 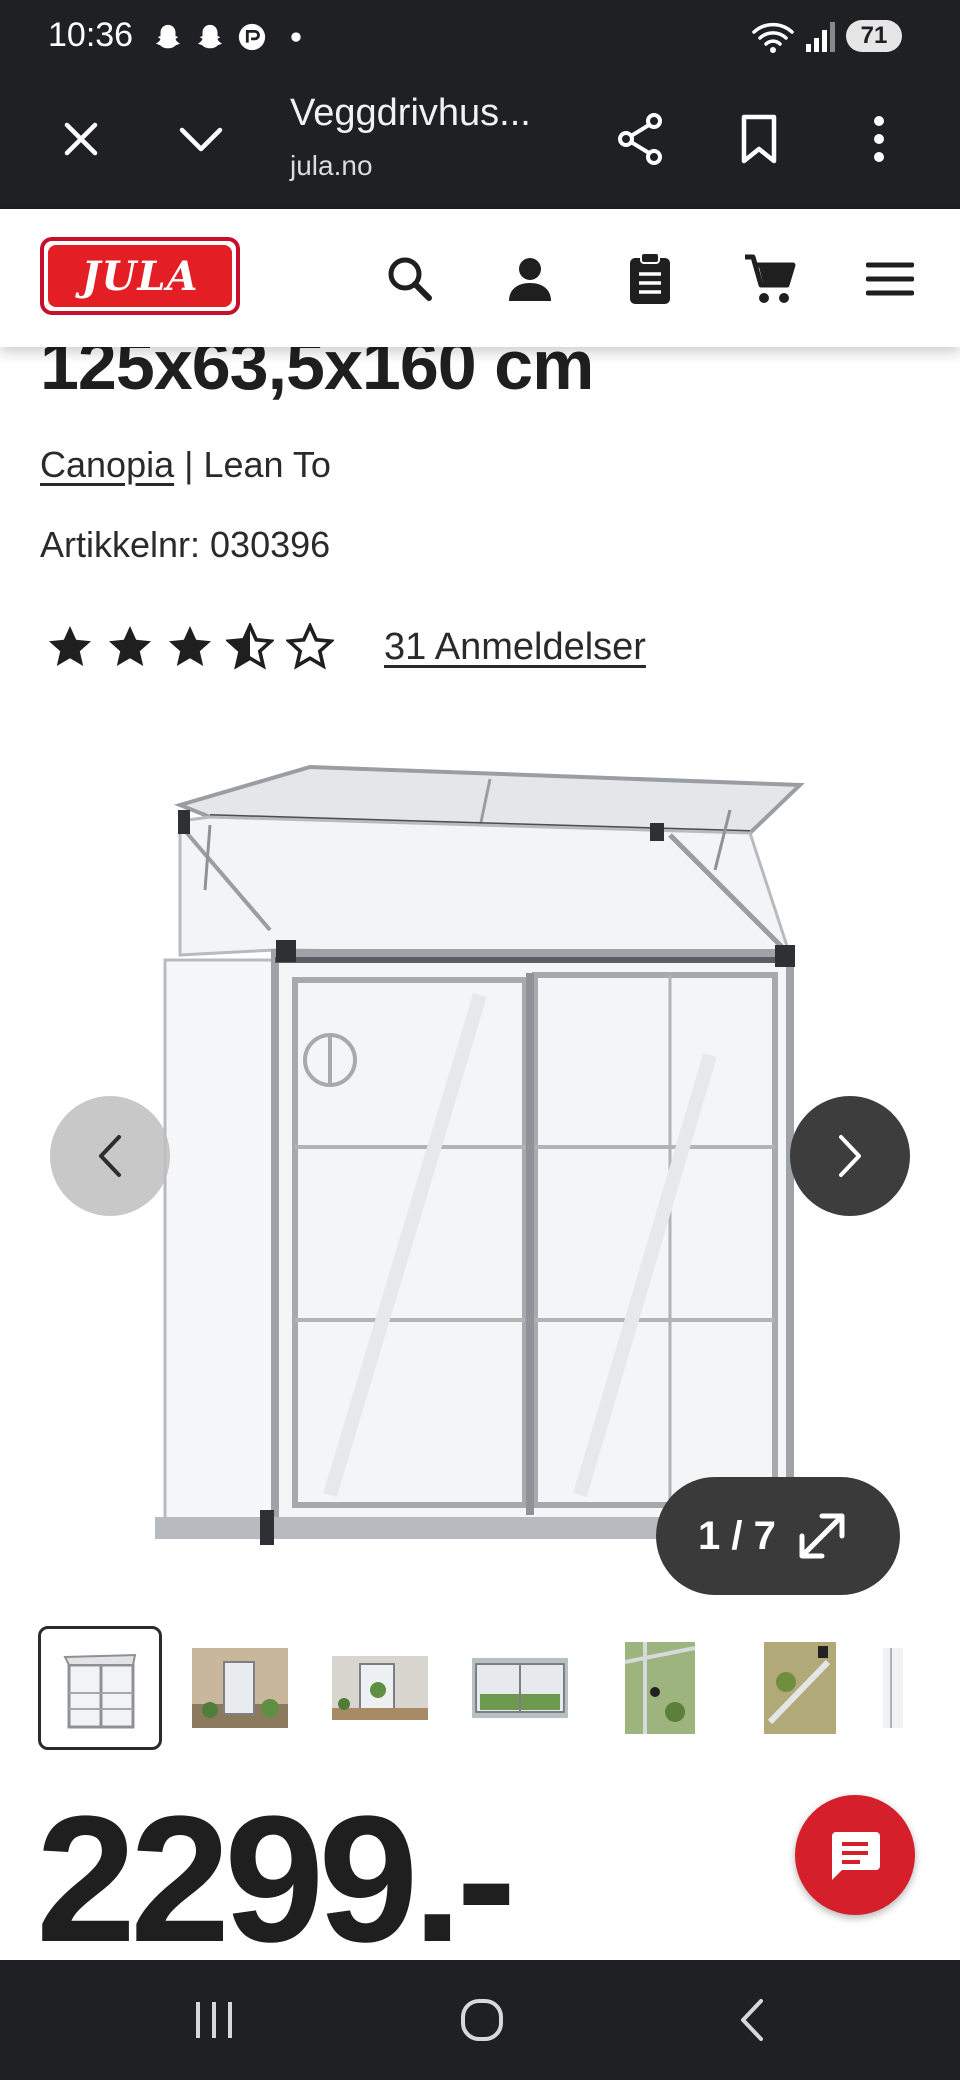 I want to click on signal-icon, so click(x=820, y=37).